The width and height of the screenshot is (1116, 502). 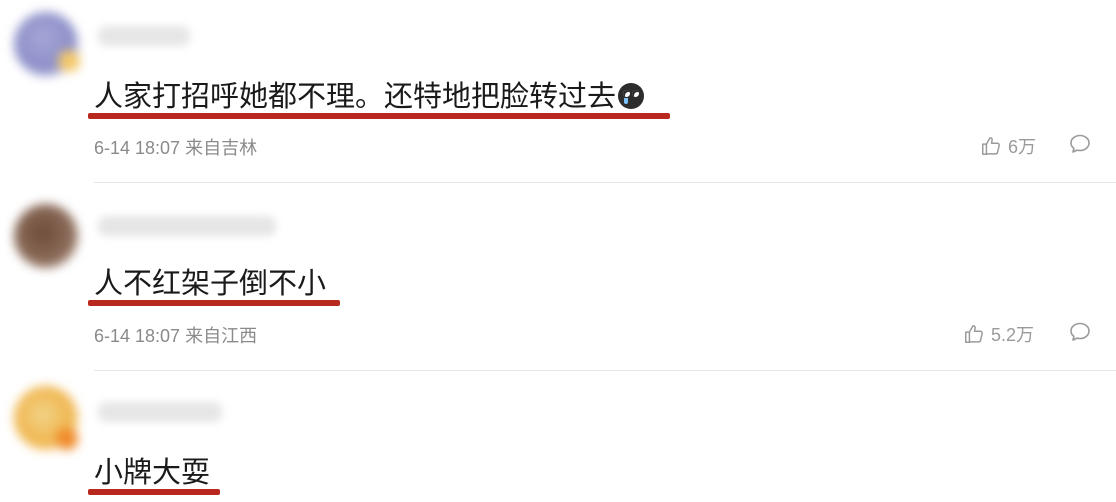 What do you see at coordinates (1013, 335) in the screenshot?
I see `like-count: 5.2万` at bounding box center [1013, 335].